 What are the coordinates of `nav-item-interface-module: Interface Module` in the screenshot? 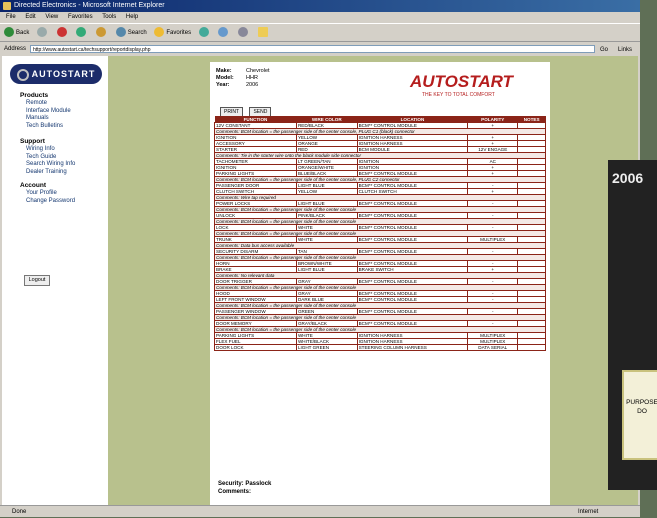 It's located at (45, 112).